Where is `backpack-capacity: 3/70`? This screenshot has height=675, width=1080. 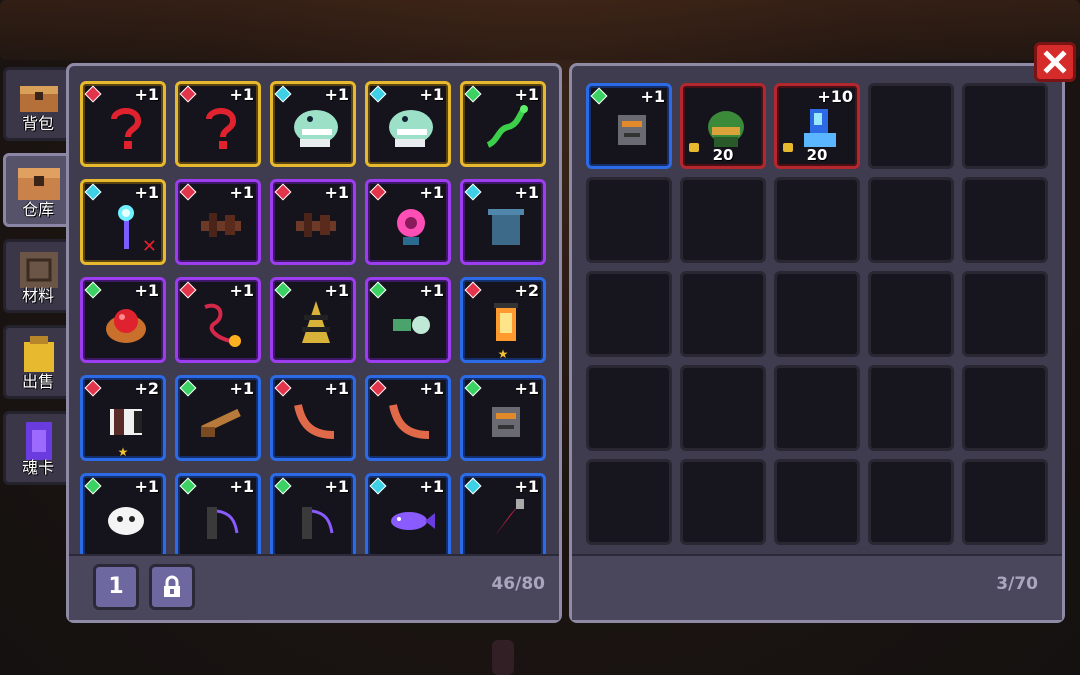
backpack-capacity: 3/70 is located at coordinates (1017, 584).